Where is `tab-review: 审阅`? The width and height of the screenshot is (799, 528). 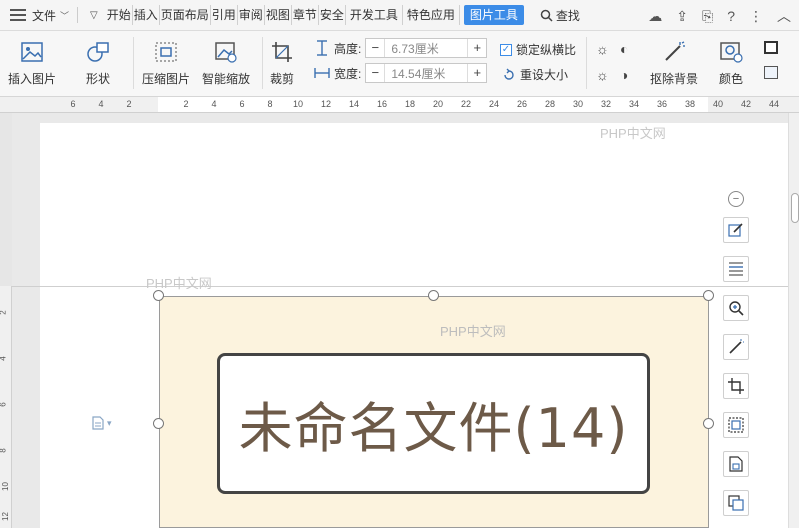 tab-review: 审阅 is located at coordinates (251, 15).